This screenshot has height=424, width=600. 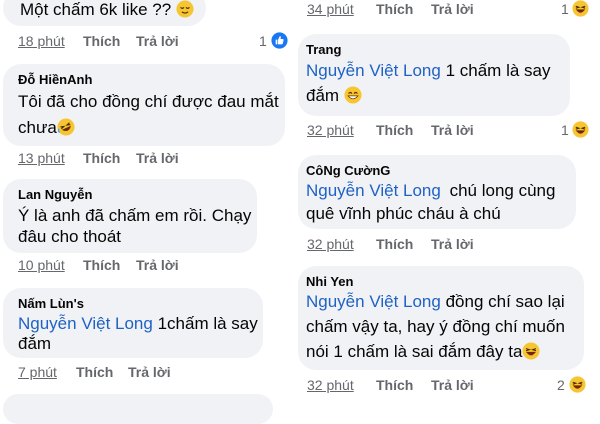 What do you see at coordinates (498, 70) in the screenshot?
I see `comment-text-line: 1 chấm là say` at bounding box center [498, 70].